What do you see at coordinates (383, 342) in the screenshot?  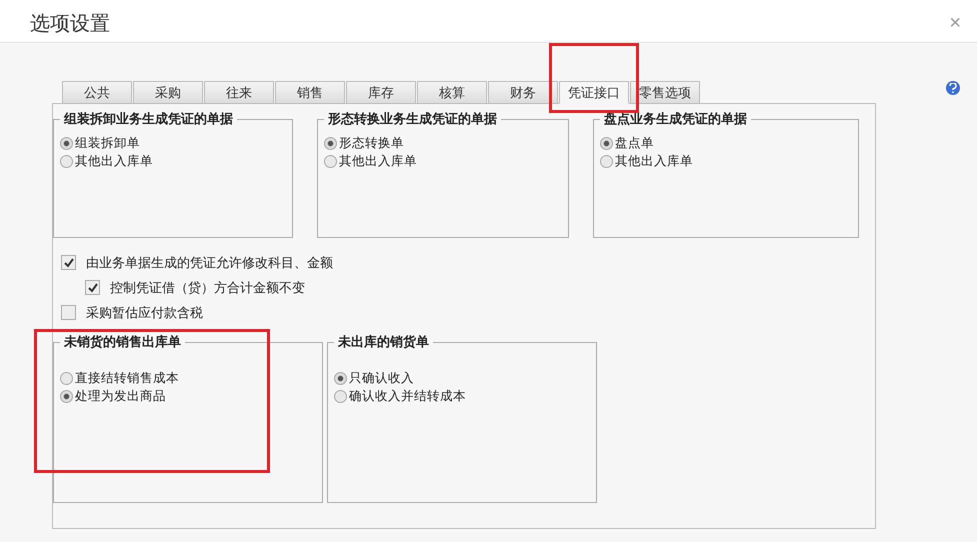 I see `group-title: 未出库的销货单` at bounding box center [383, 342].